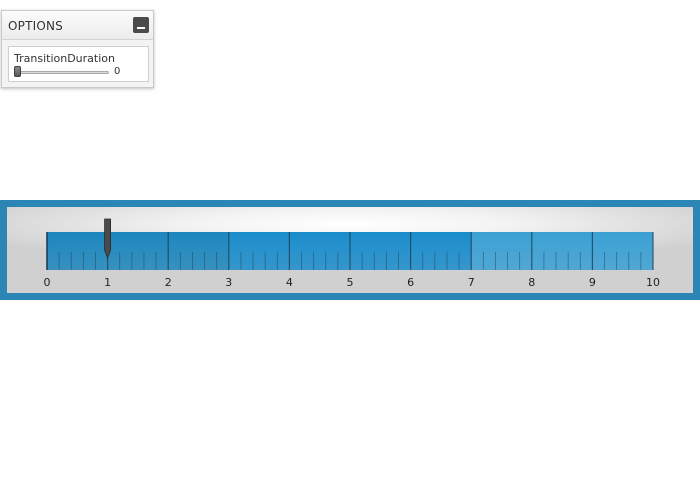  I want to click on transition-duration-slider-track, so click(62, 72).